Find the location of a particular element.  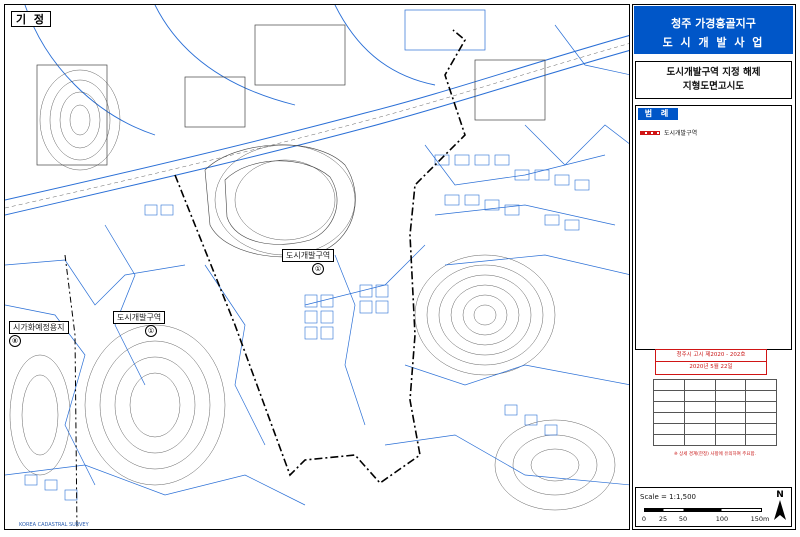

legend-item-label: 도시개발구역 is located at coordinates (681, 133).